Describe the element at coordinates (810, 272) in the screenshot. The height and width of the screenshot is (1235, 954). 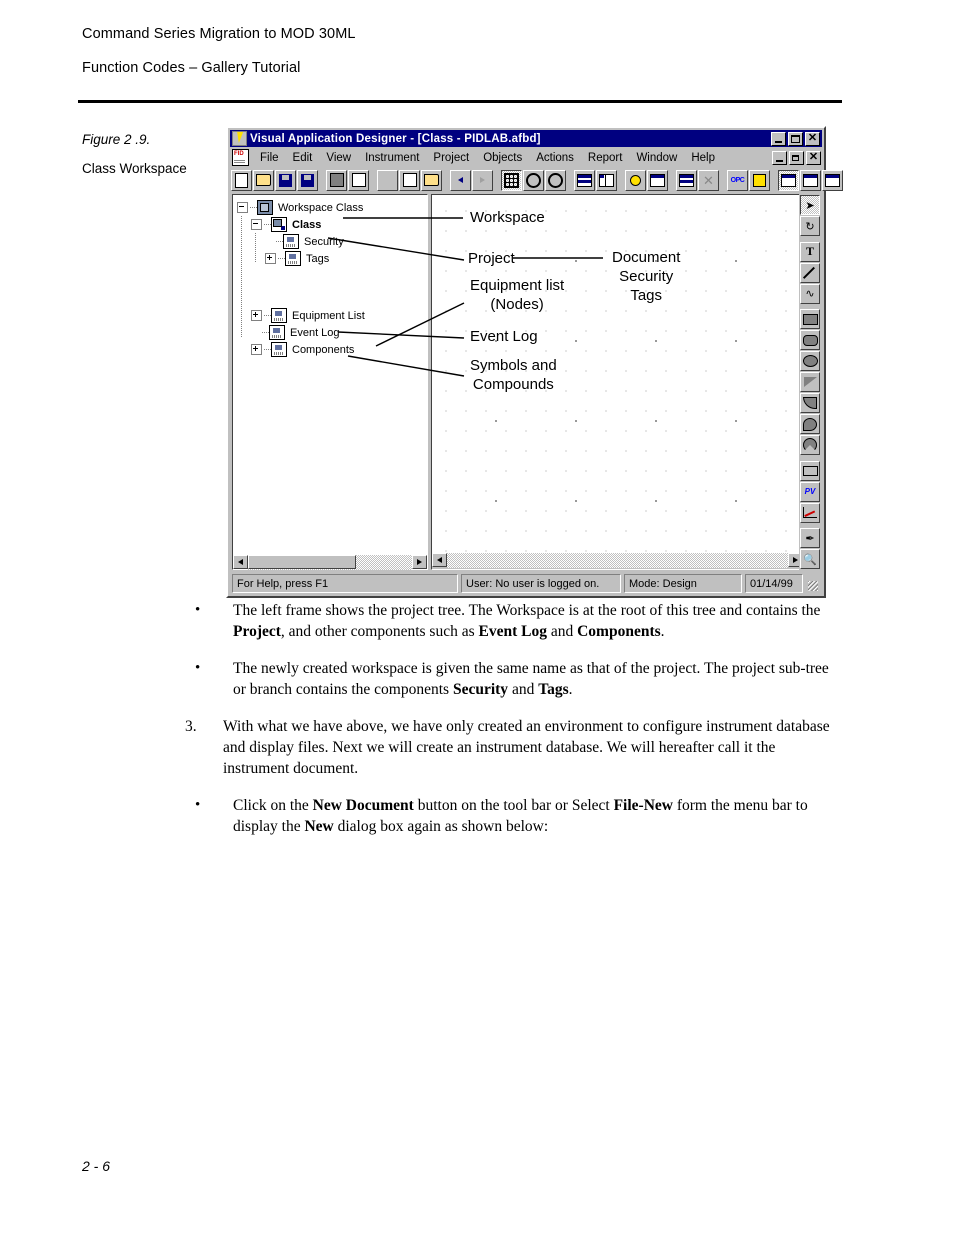
I see `line-icon` at that location.